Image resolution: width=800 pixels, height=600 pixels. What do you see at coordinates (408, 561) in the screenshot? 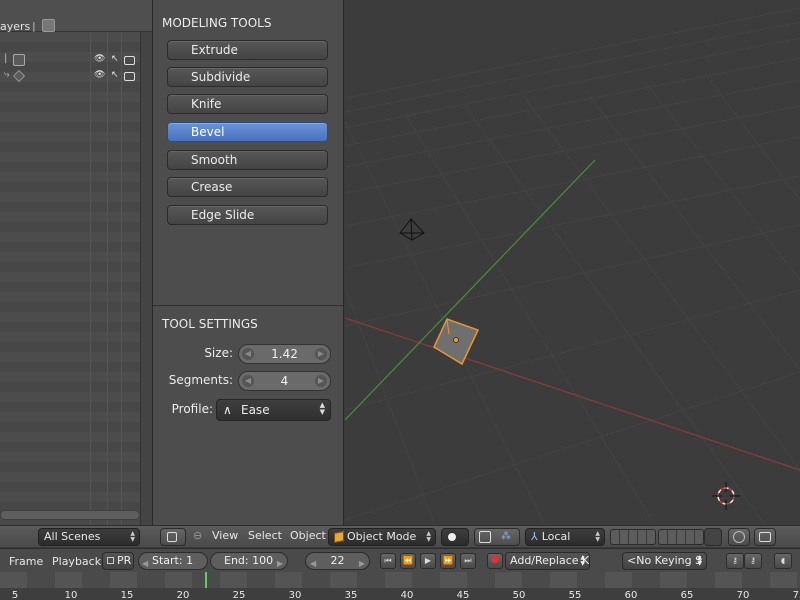
I see `jump-prev-keyframe-icon: ⏪` at bounding box center [408, 561].